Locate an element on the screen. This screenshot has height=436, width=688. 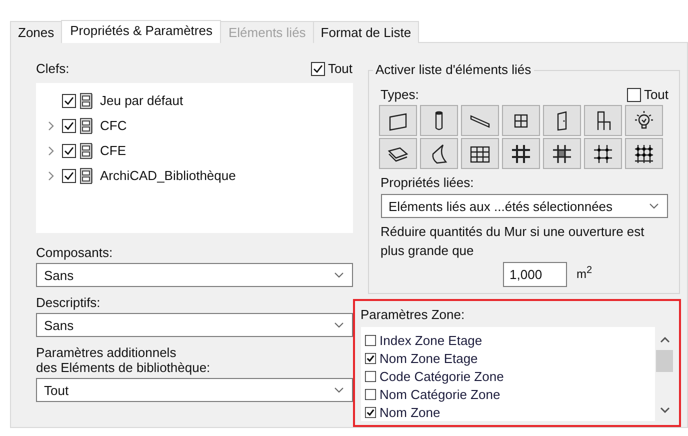
parameter-label: Index Zone Etage is located at coordinates (431, 340).